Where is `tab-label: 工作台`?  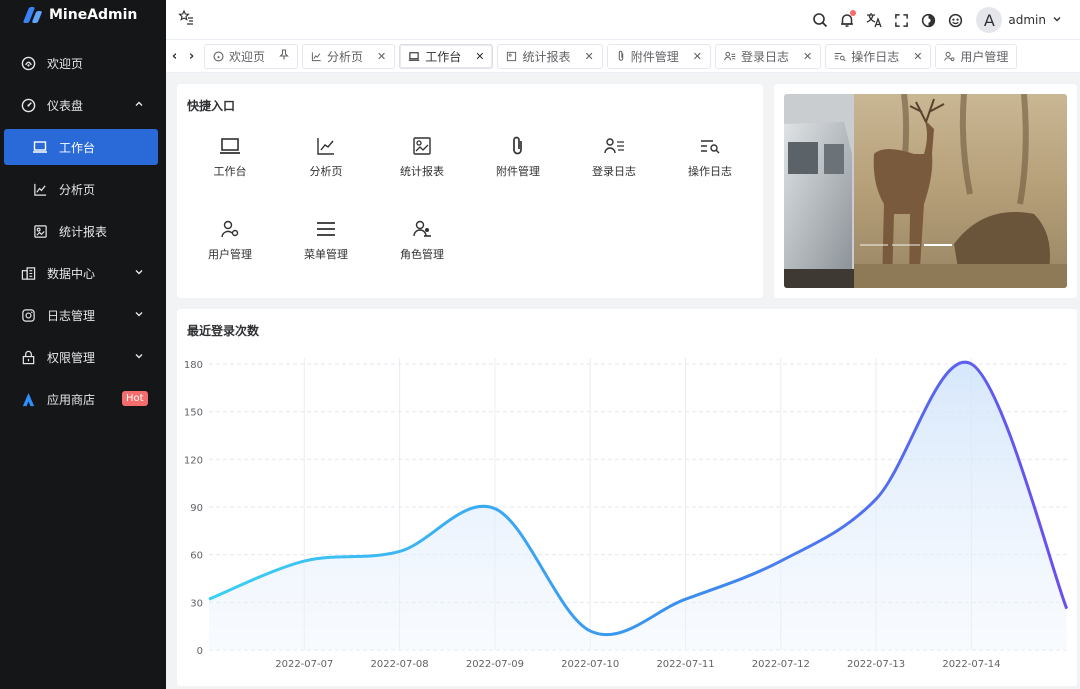
tab-label: 工作台 is located at coordinates (443, 56).